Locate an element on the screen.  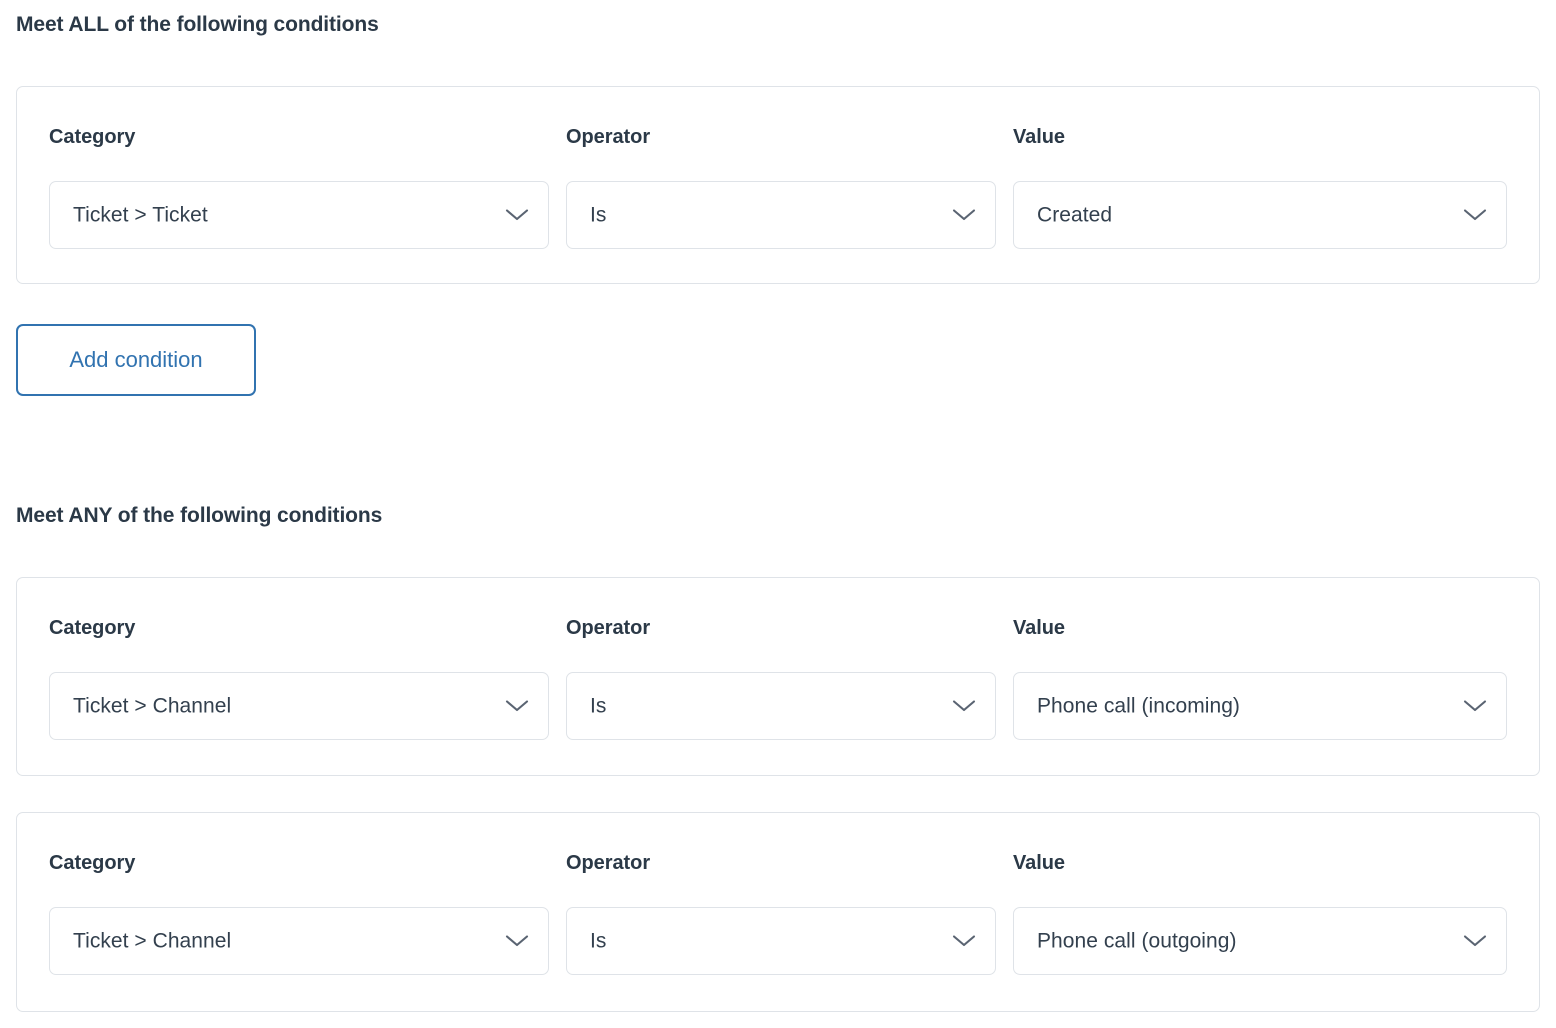
category-select: Ticket > Ticket is located at coordinates (299, 215).